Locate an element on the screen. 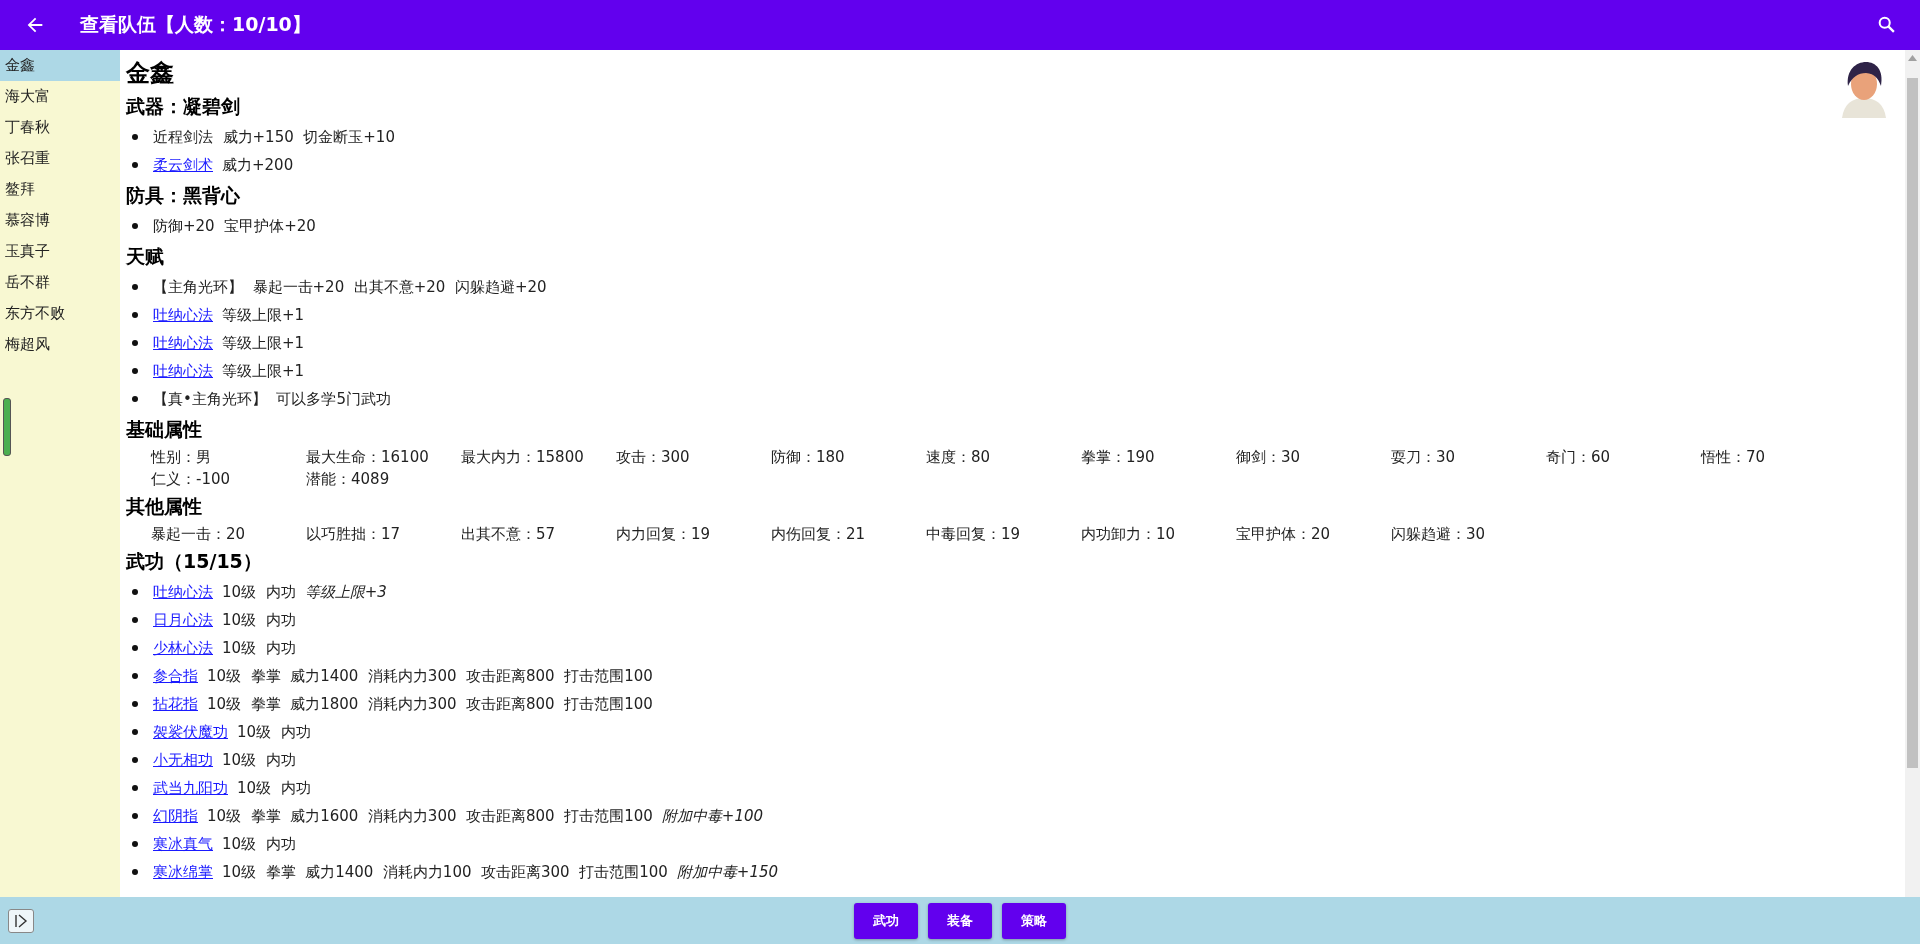 This screenshot has height=944, width=1920. sidebar-item: 东方不败 is located at coordinates (60, 313).